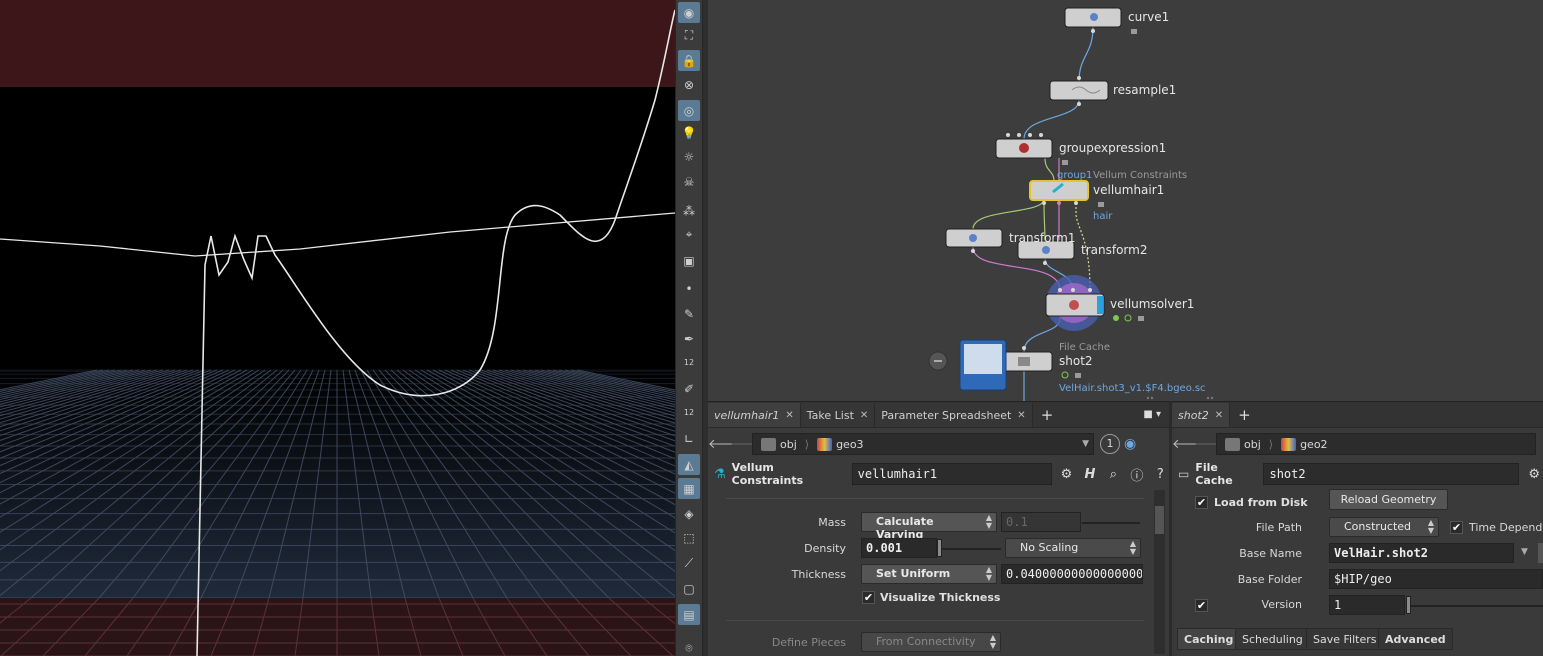 This screenshot has height=656, width=1543. I want to click on visualize-thickness-checkbox: ✔, so click(868, 597).